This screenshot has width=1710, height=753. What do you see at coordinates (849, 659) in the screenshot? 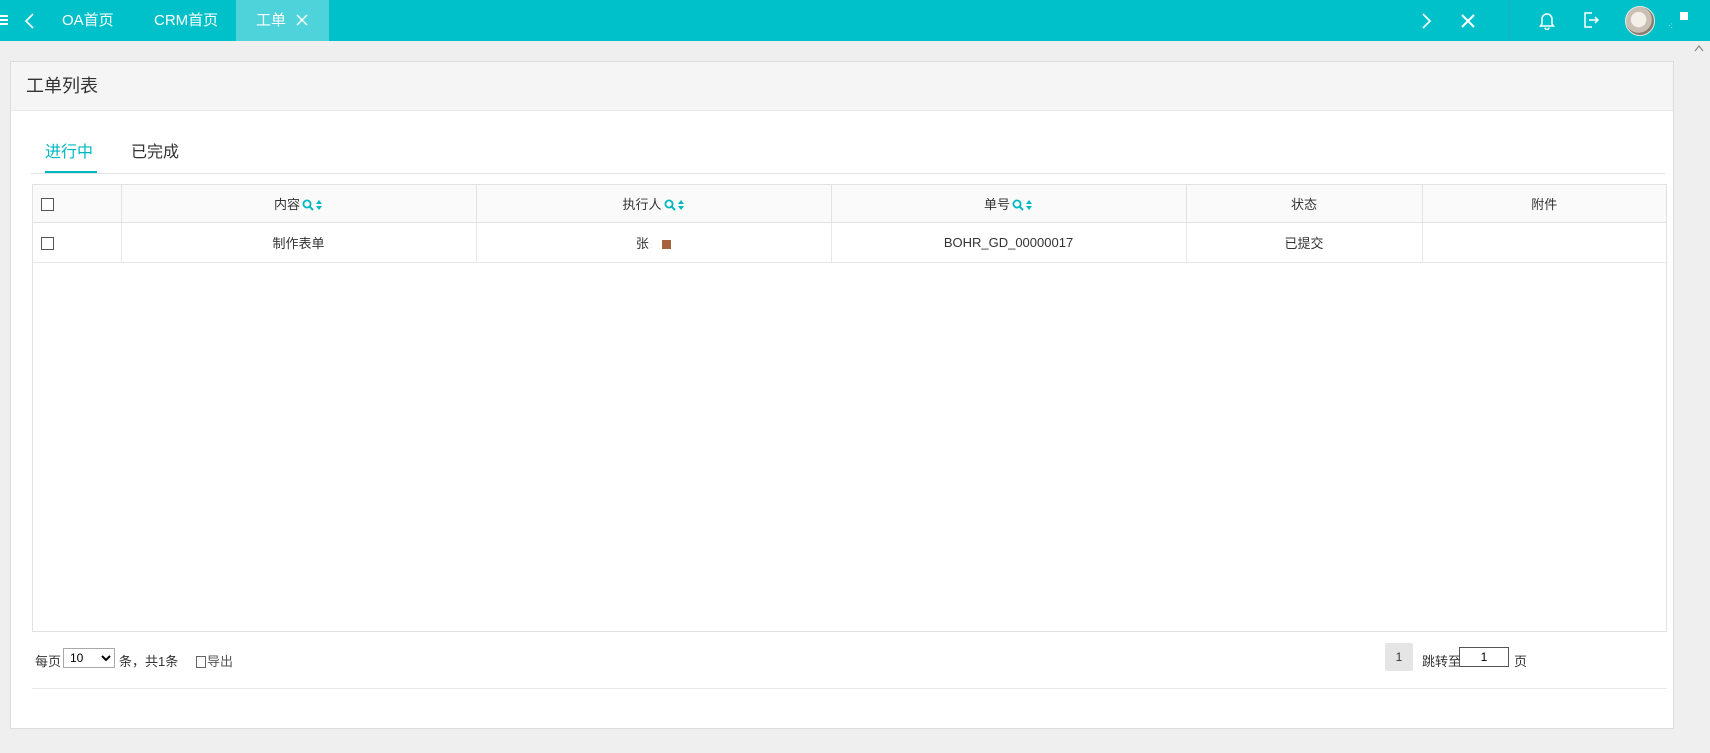
I see `pagination-bar: 每页 10 条，共1条 导出 1 跳转至 页` at bounding box center [849, 659].